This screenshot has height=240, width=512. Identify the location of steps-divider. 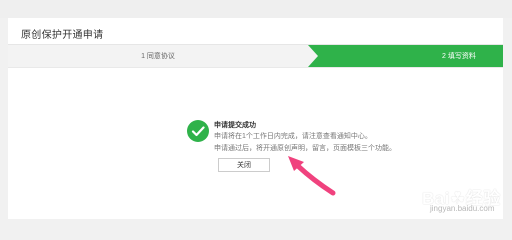
(255, 67).